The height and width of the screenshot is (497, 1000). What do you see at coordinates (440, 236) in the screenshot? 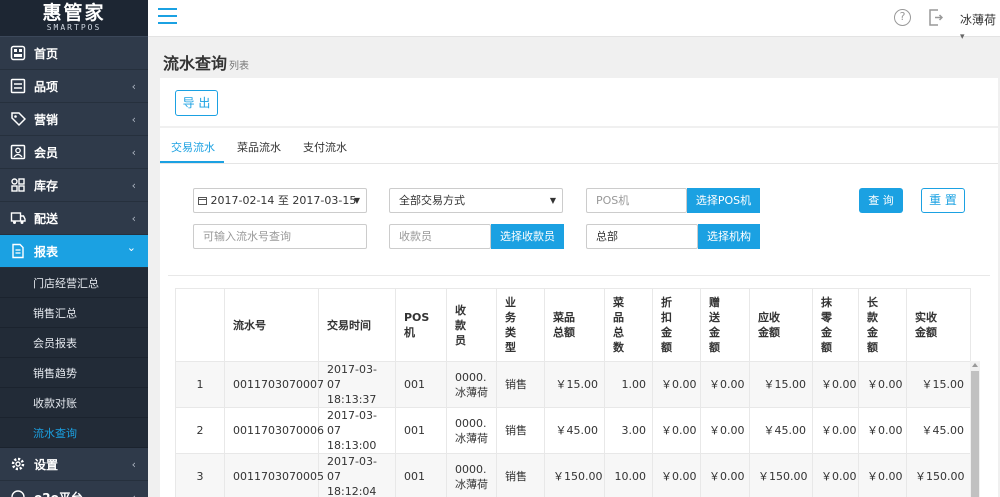
I see `cashier-input: 收款员` at bounding box center [440, 236].